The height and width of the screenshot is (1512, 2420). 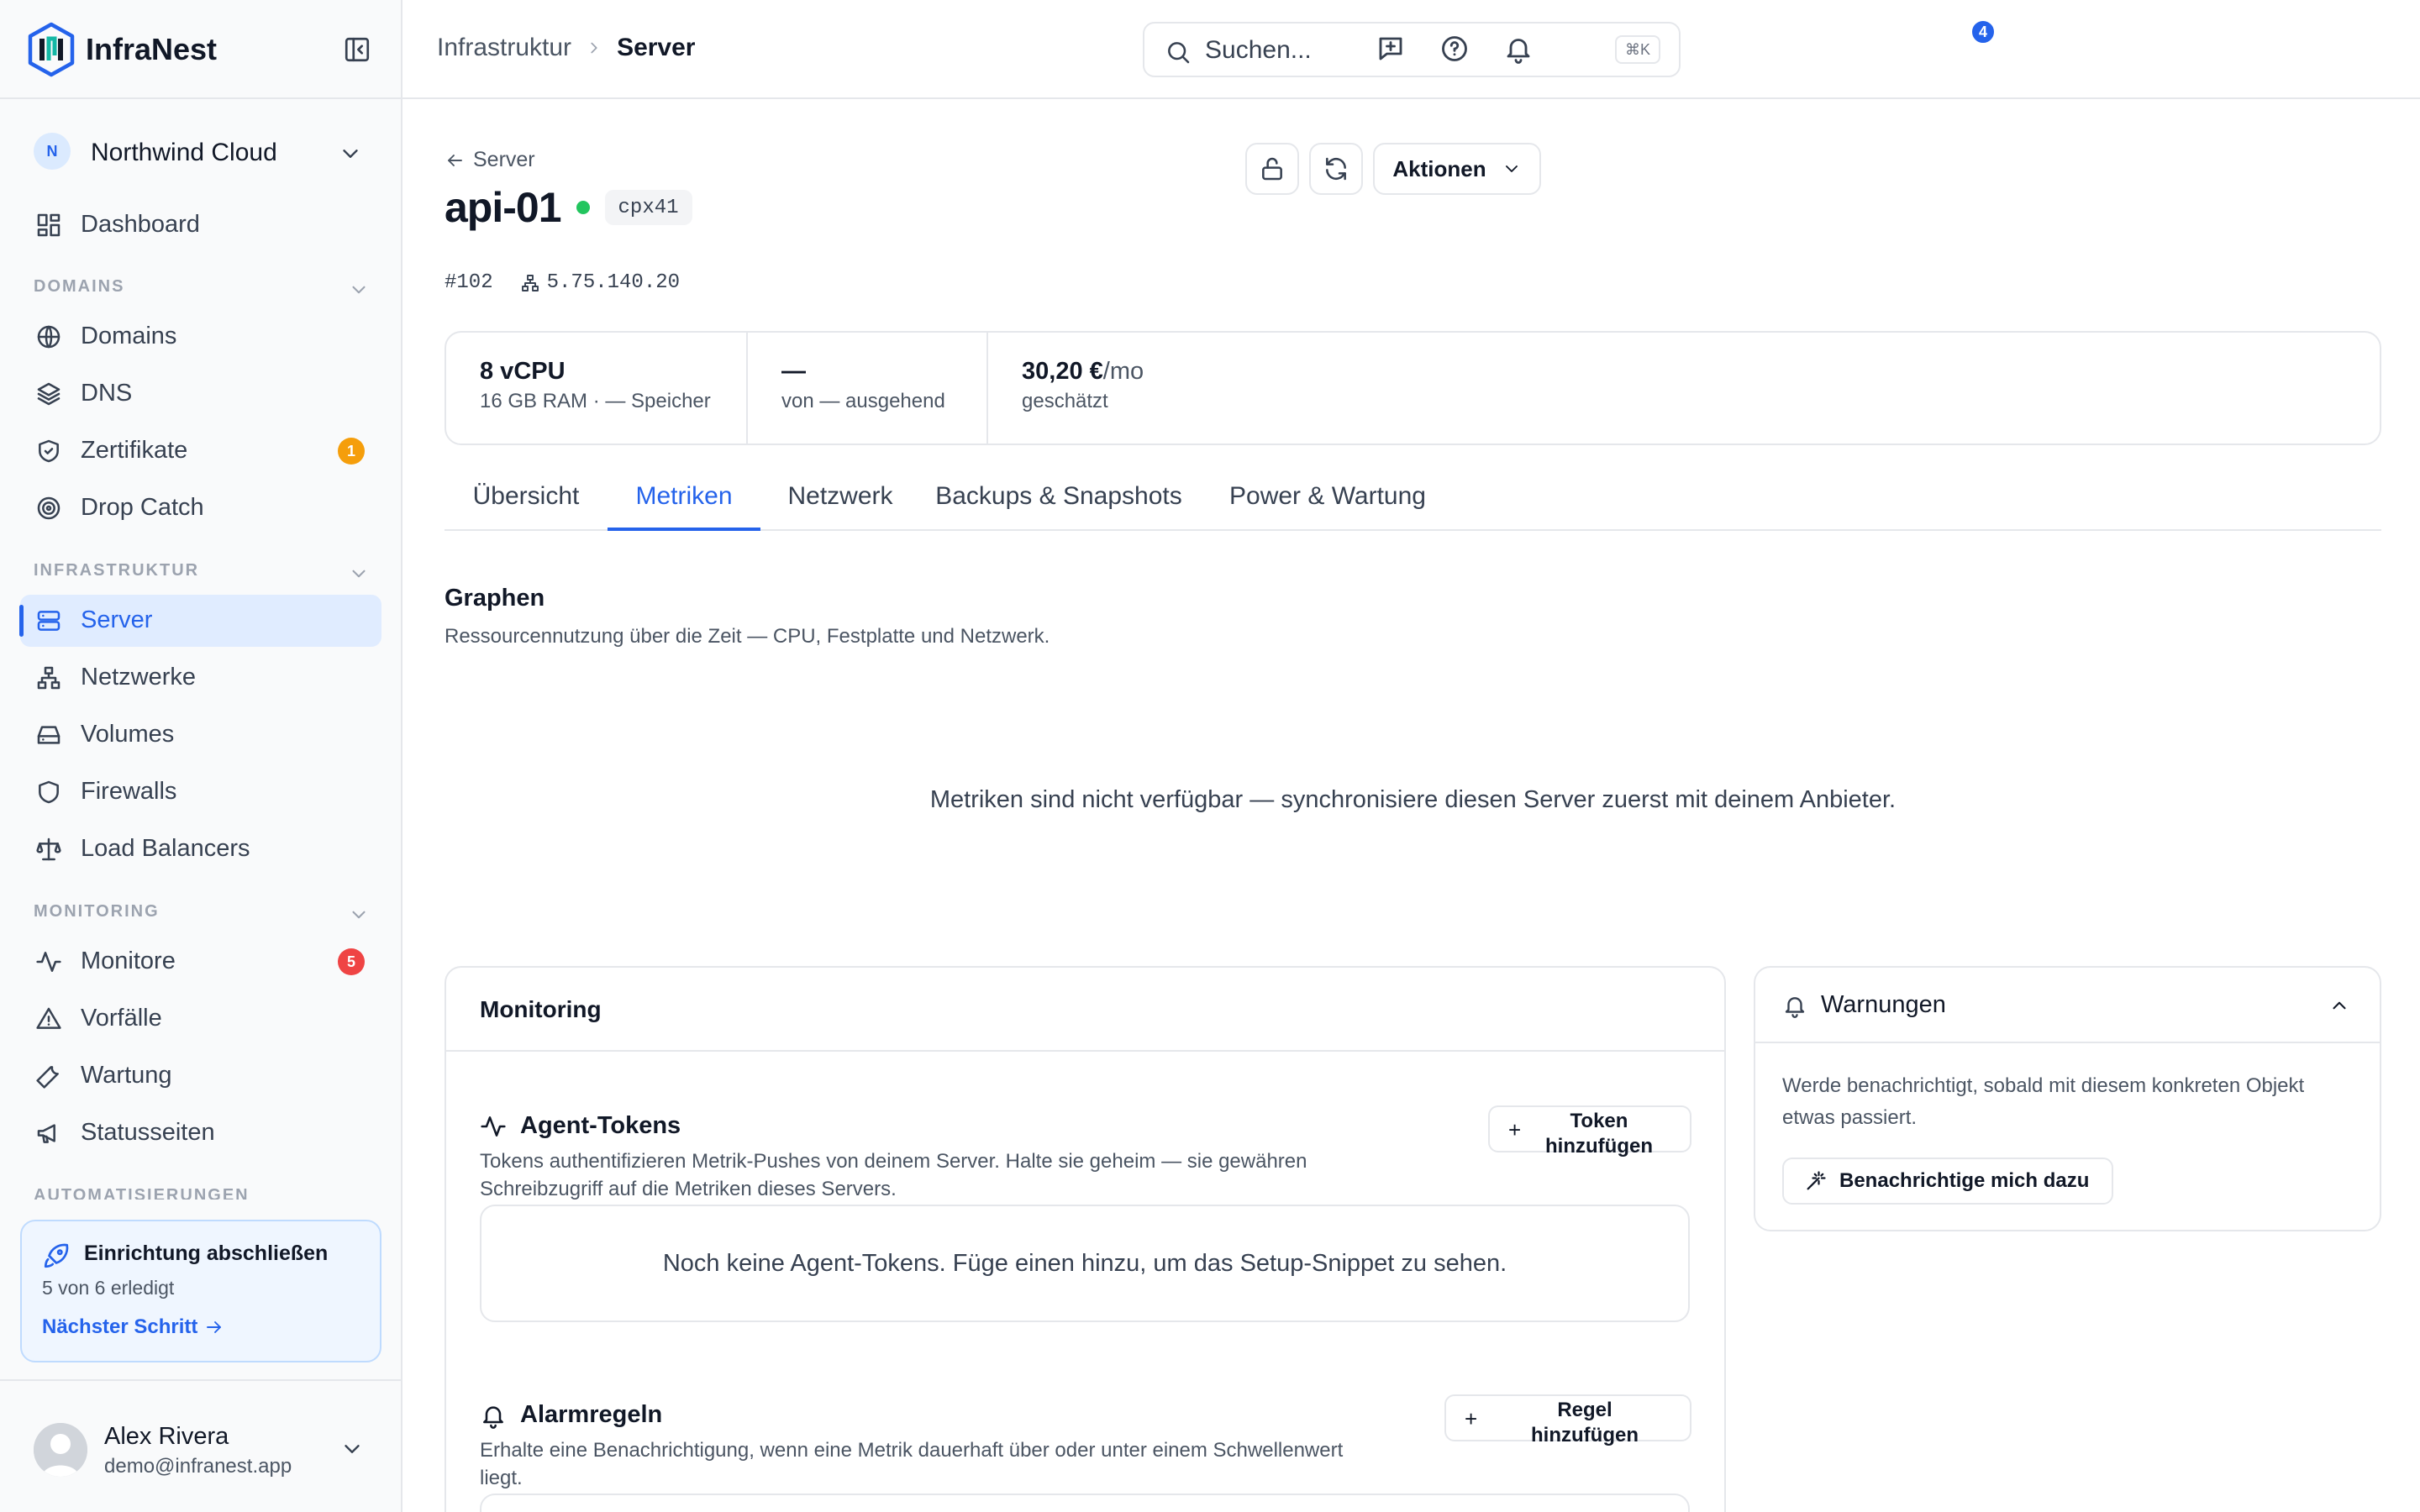 What do you see at coordinates (455, 160) in the screenshot?
I see `arrow-left-icon` at bounding box center [455, 160].